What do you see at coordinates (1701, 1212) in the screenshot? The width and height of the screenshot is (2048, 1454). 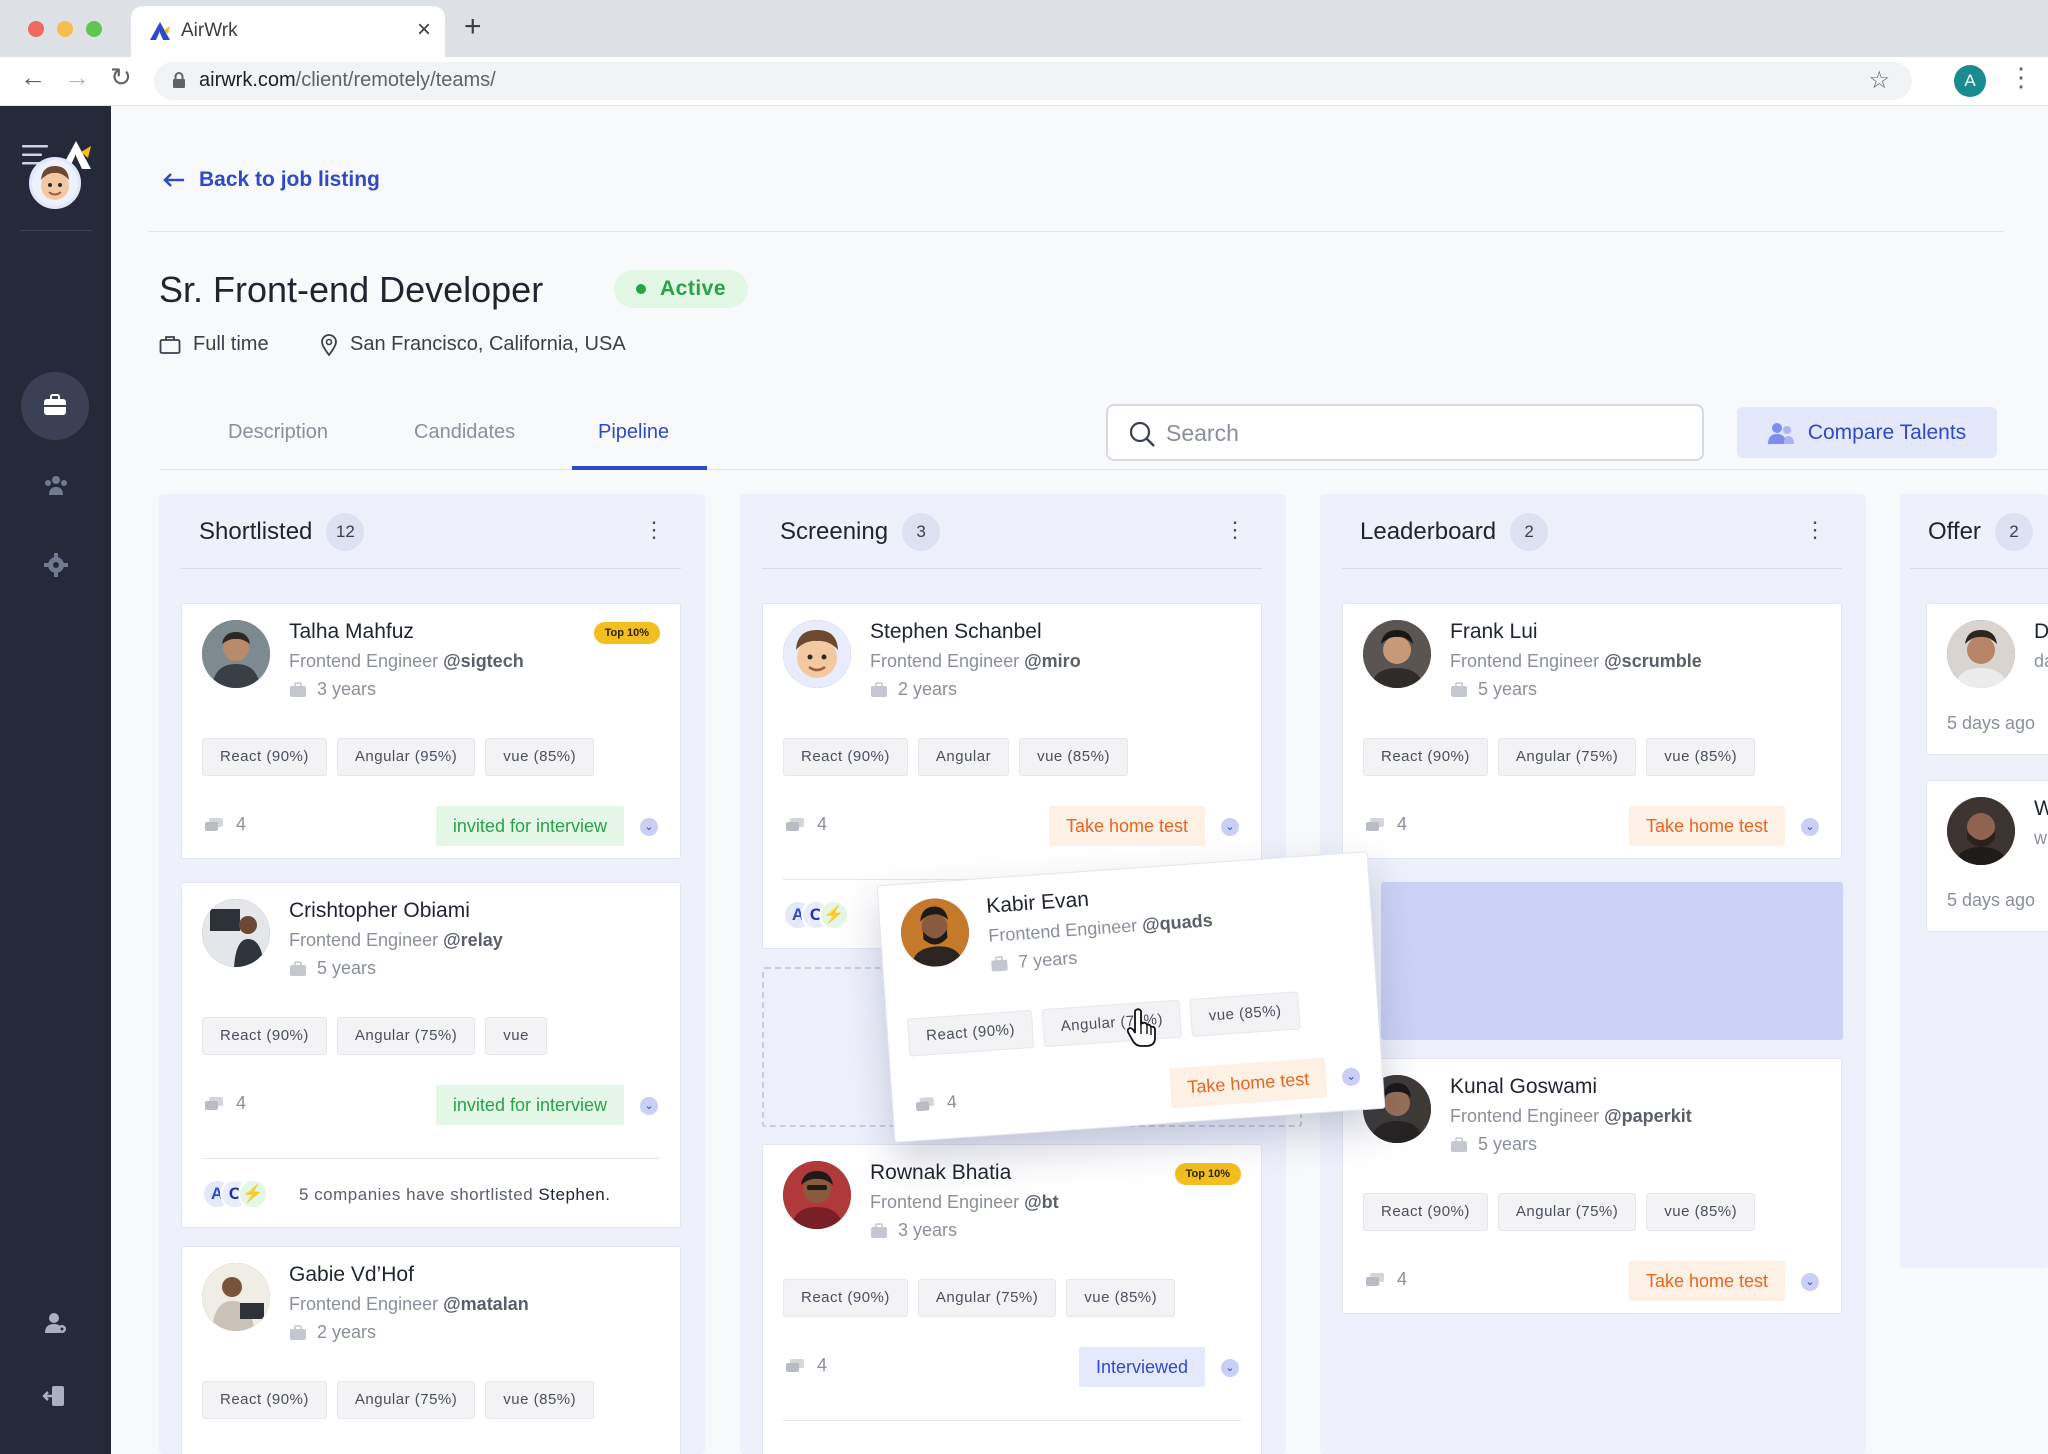 I see `skill-tag: vue (85%)` at bounding box center [1701, 1212].